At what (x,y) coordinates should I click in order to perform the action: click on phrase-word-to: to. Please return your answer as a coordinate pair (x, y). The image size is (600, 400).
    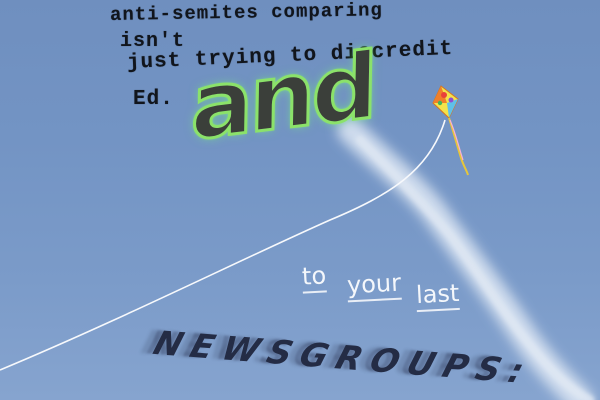
    Looking at the image, I should click on (314, 277).